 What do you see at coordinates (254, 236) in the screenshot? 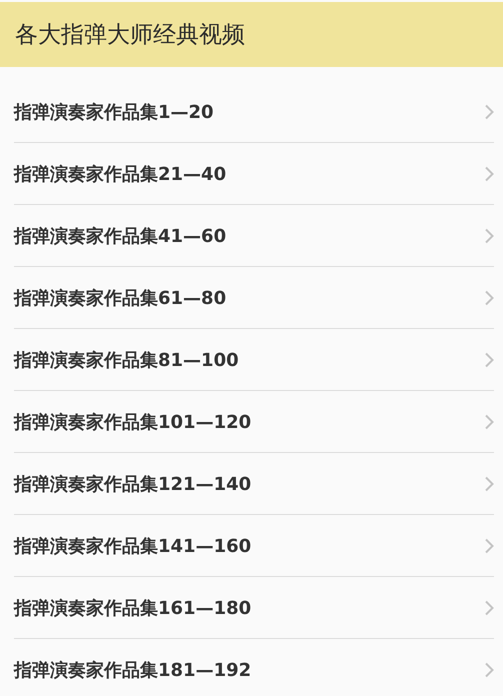
I see `list-item: 指弹演奏家作品集41—60` at bounding box center [254, 236].